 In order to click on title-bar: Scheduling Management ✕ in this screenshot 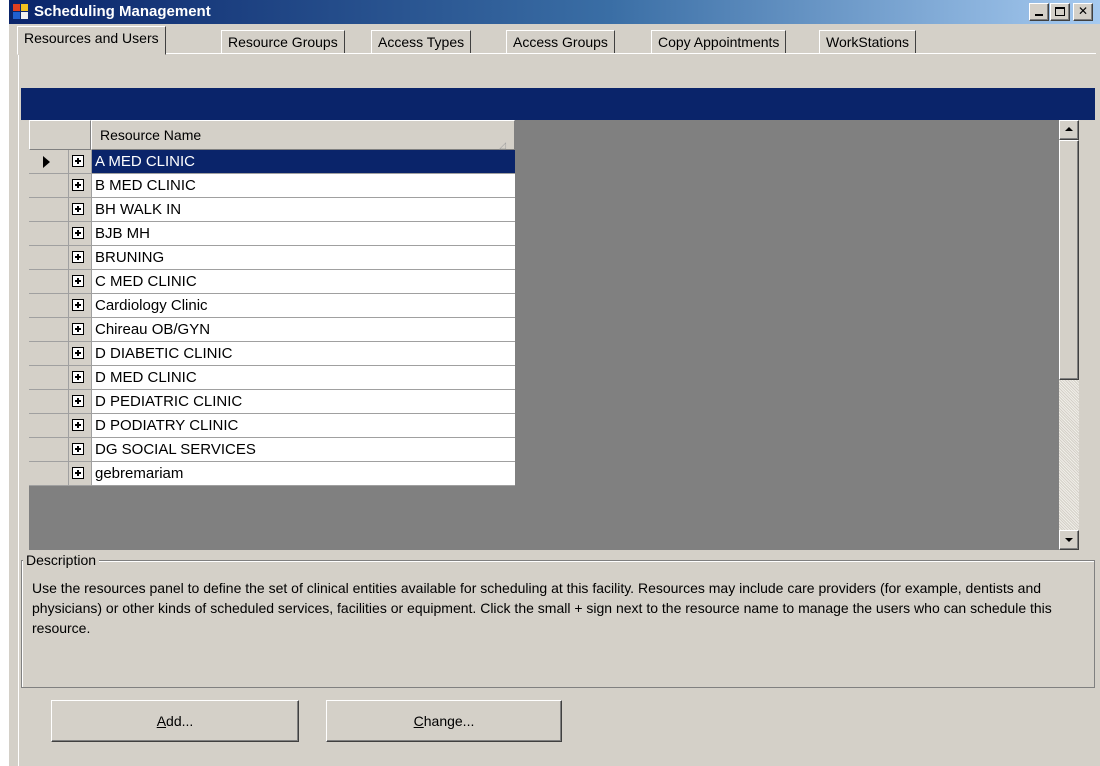, I will do `click(554, 12)`.